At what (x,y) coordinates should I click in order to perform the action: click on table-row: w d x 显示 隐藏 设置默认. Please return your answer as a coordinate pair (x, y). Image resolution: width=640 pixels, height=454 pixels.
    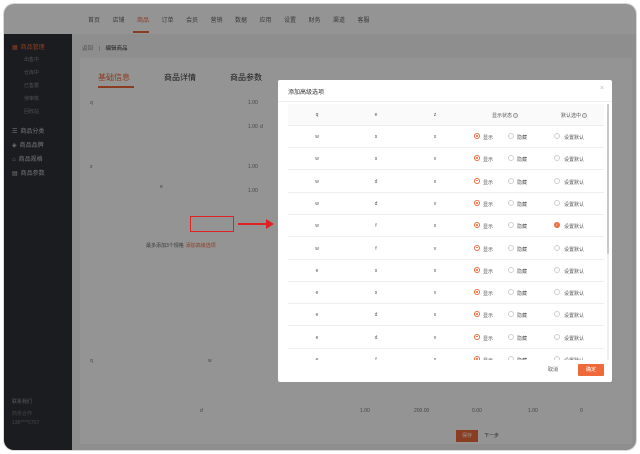
    Looking at the image, I should click on (446, 182).